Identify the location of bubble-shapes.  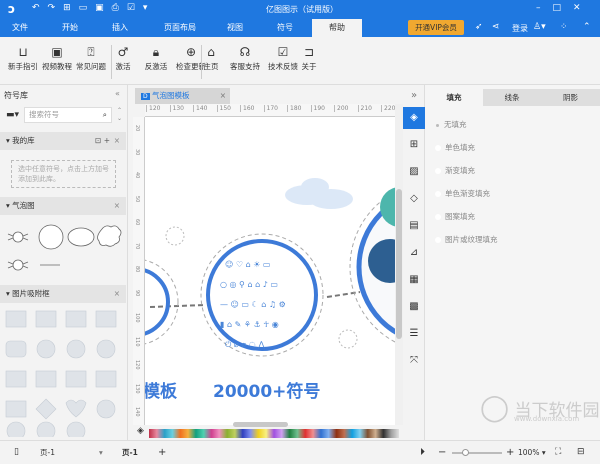
(65, 247).